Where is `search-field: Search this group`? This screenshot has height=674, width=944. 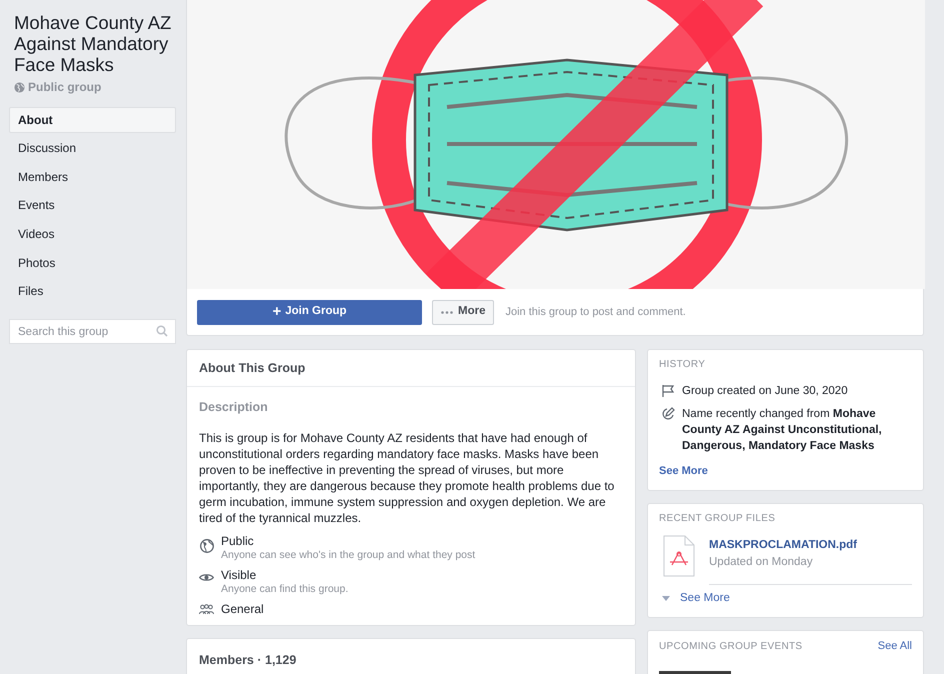
search-field: Search this group is located at coordinates (92, 331).